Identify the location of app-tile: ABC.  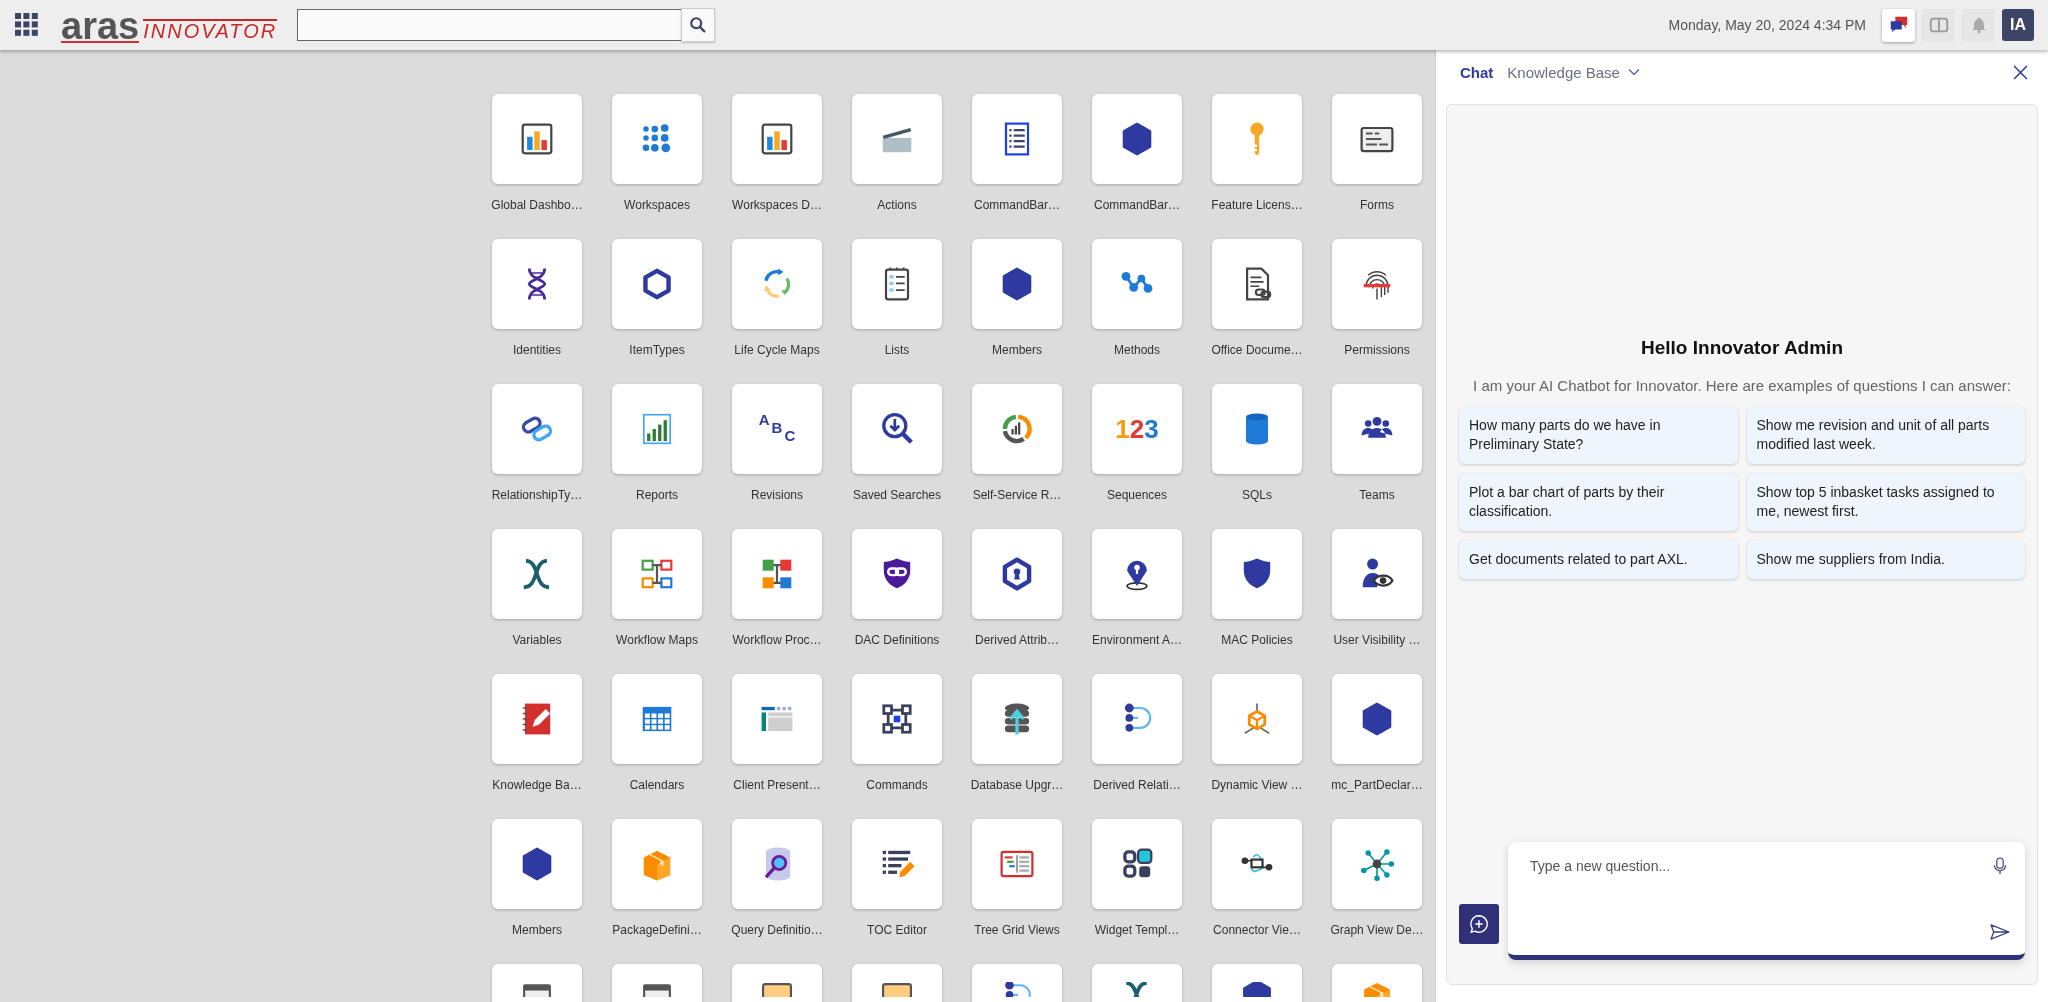
(777, 429).